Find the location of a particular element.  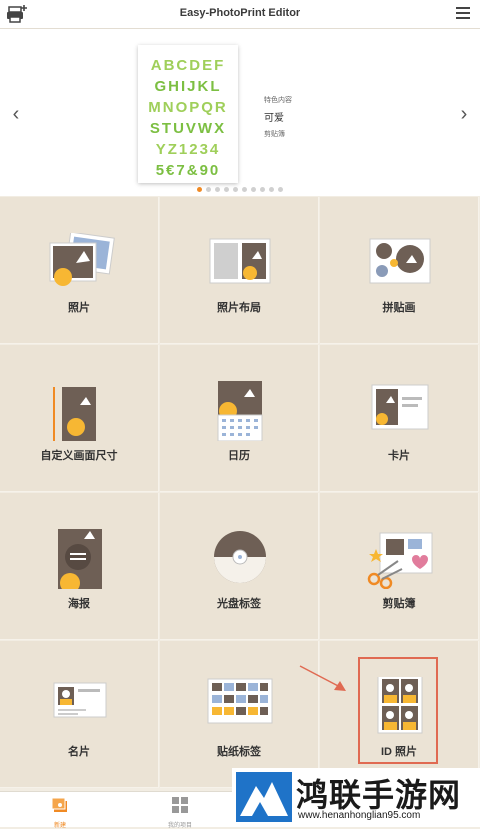

font-sample-row: 5€7&90 is located at coordinates (188, 170).